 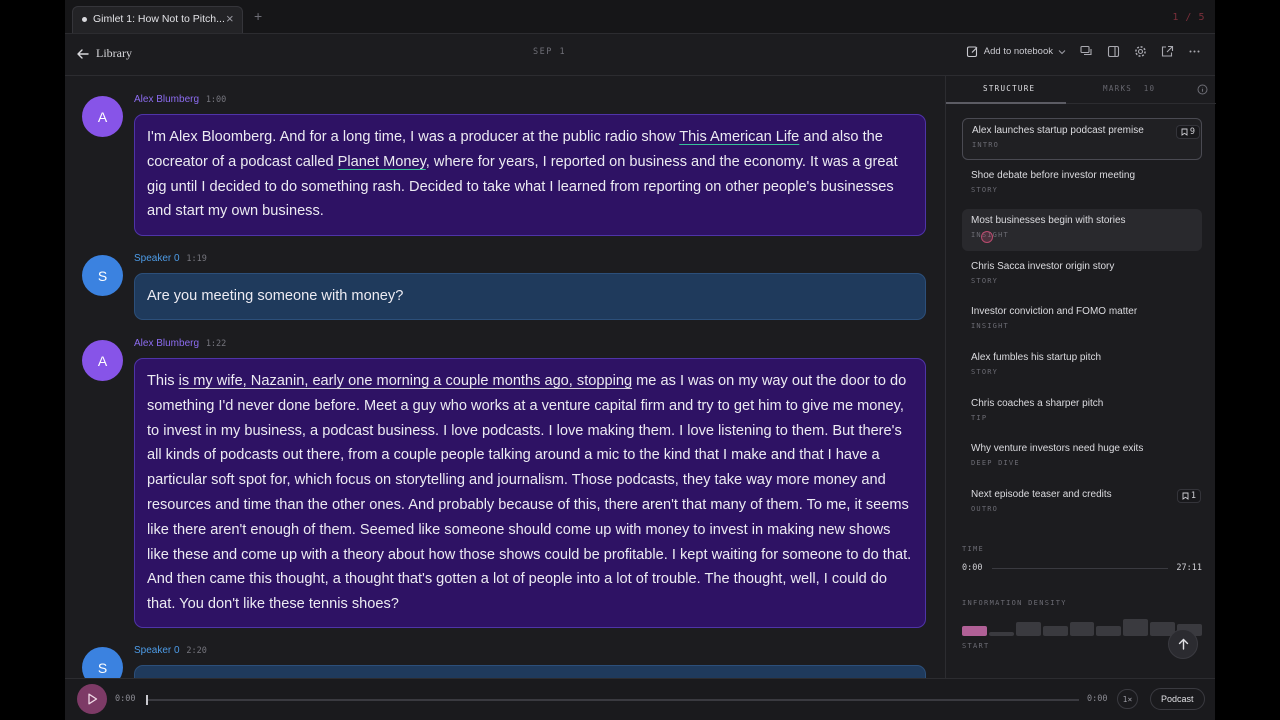 What do you see at coordinates (986, 145) in the screenshot?
I see `section-category: INTRO` at bounding box center [986, 145].